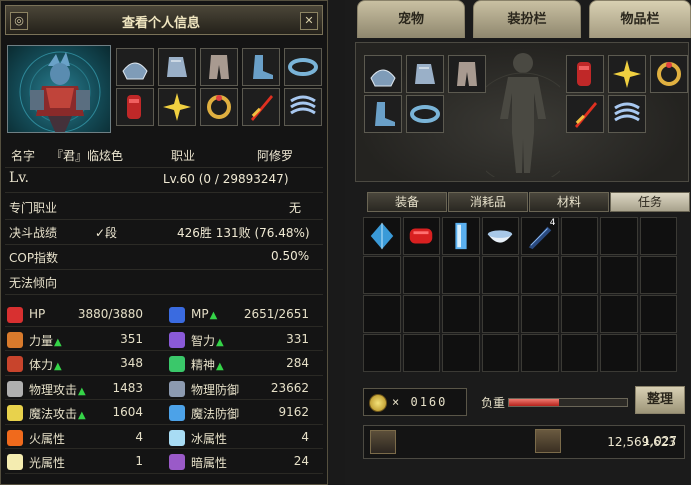 This screenshot has width=691, height=485. I want to click on ice-pillar-icon, so click(461, 236).